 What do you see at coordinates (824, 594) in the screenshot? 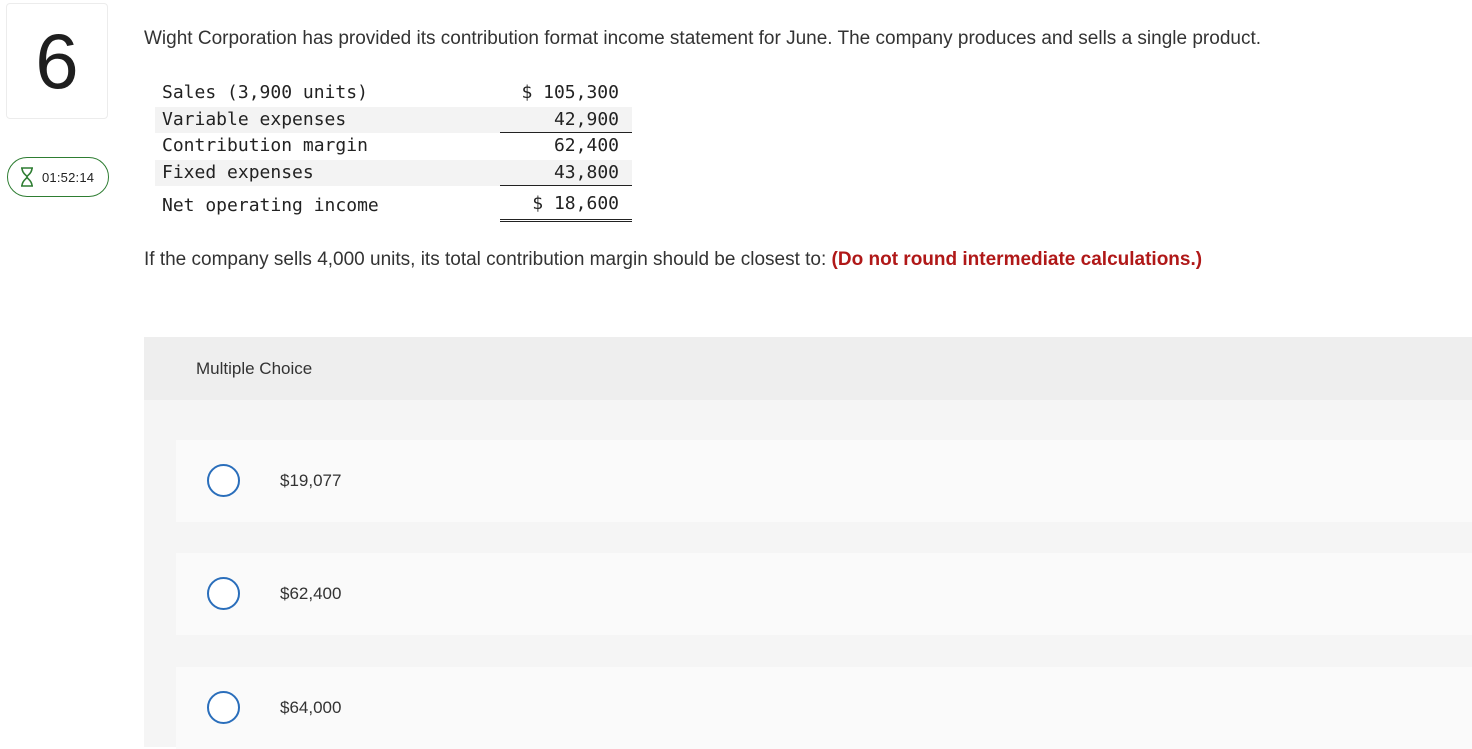
I see `choice-option-2: $62,400` at bounding box center [824, 594].